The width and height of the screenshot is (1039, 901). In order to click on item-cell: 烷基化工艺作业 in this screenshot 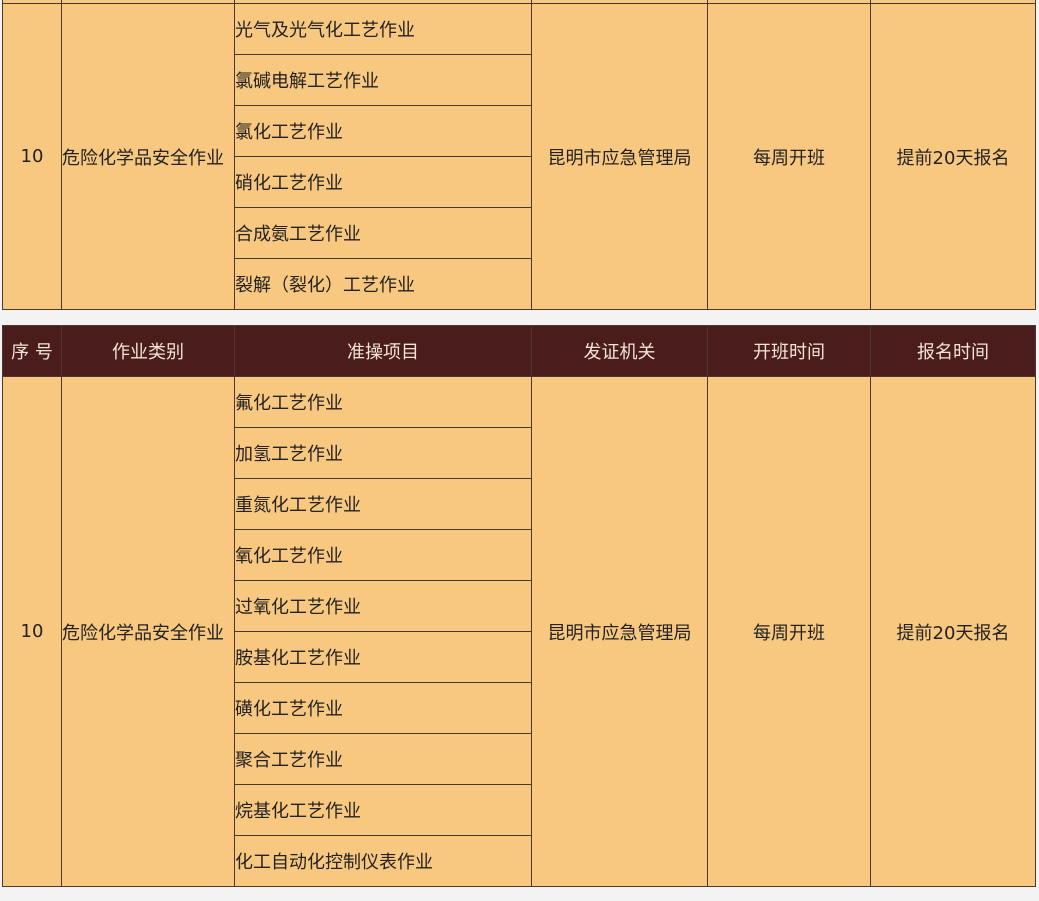, I will do `click(383, 810)`.